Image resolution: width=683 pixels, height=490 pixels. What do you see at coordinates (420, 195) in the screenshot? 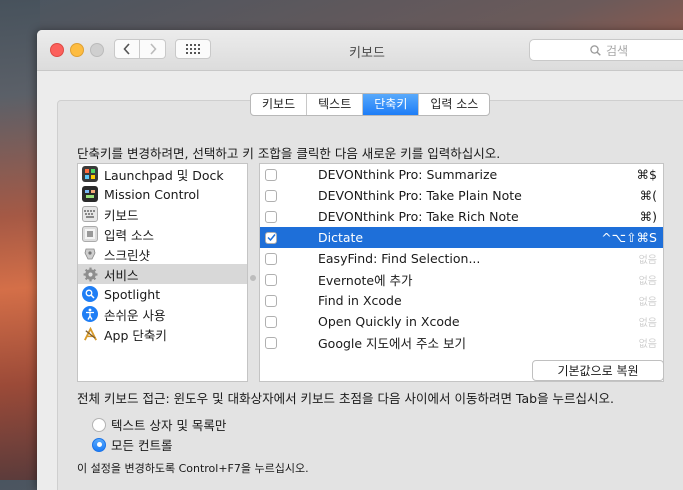
I see `shortcut-name: DEVONthink Pro: Take Plain Note` at bounding box center [420, 195].